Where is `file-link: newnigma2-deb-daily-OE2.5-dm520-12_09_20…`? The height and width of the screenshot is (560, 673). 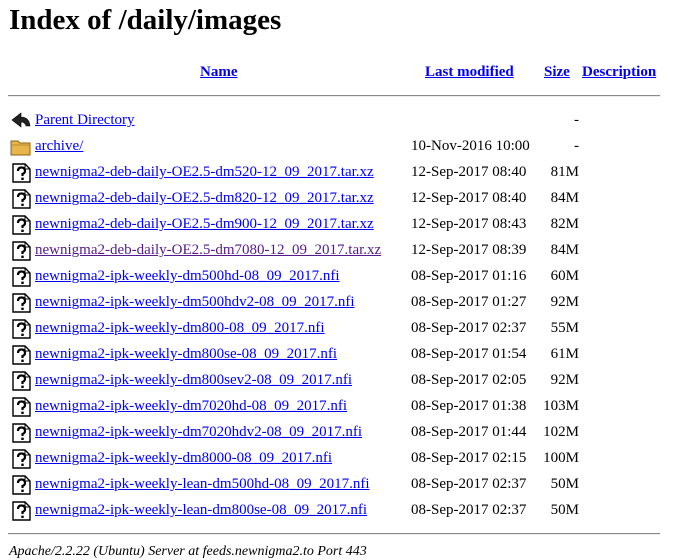
file-link: newnigma2-deb-daily-OE2.5-dm520-12_09_20… is located at coordinates (204, 172).